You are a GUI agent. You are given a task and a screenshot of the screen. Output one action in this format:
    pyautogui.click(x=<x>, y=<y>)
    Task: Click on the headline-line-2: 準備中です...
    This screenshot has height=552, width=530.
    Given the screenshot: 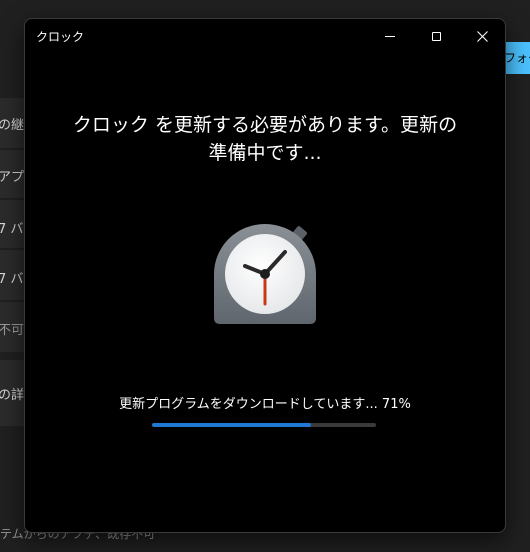 What is the action you would take?
    pyautogui.click(x=265, y=153)
    